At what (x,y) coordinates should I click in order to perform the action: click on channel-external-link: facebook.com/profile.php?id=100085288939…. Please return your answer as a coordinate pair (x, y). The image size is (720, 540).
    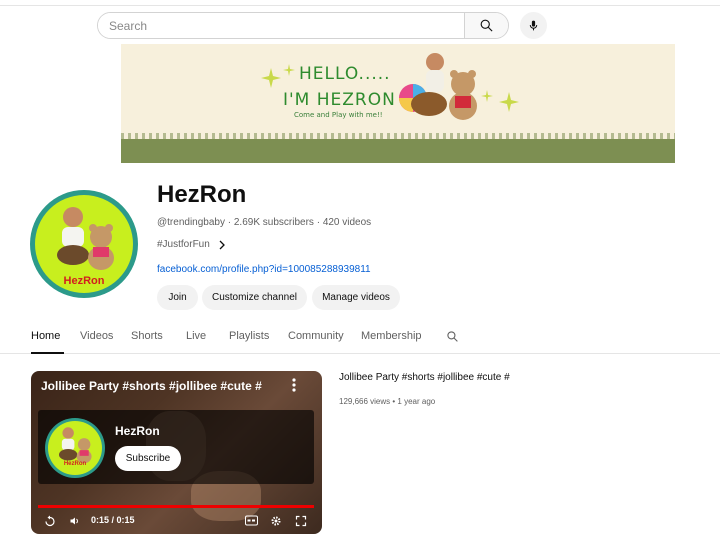
    Looking at the image, I should click on (264, 269).